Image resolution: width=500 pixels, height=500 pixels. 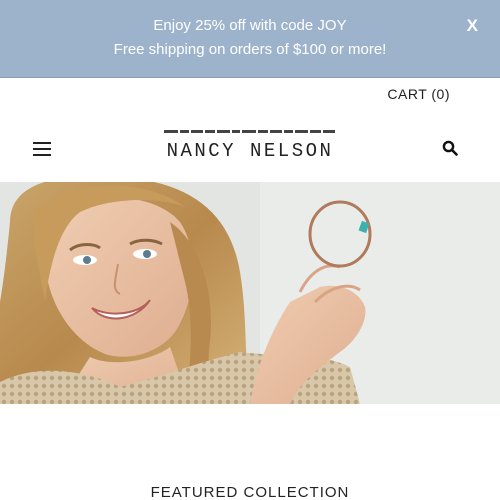 I want to click on search-button, so click(x=450, y=148).